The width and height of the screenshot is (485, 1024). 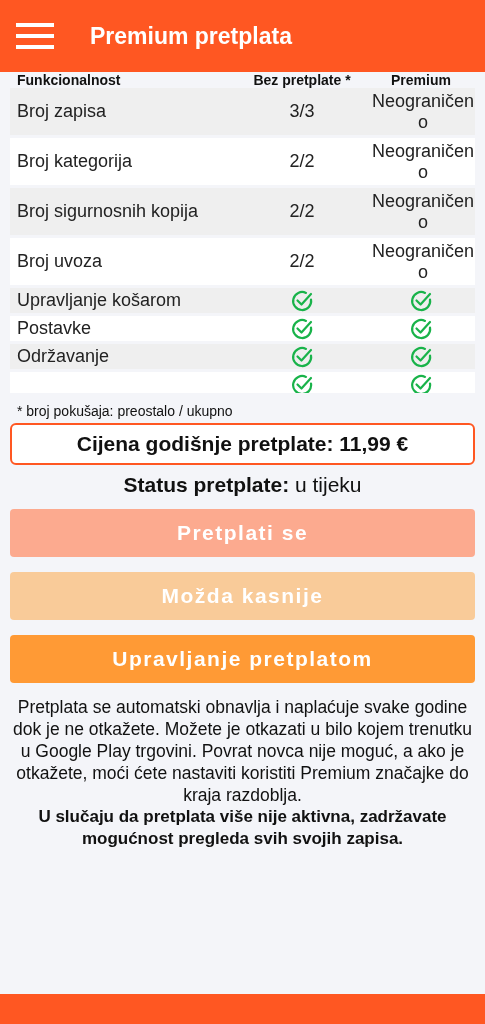 I want to click on feature-name: Upravljanje košarom, so click(x=100, y=300).